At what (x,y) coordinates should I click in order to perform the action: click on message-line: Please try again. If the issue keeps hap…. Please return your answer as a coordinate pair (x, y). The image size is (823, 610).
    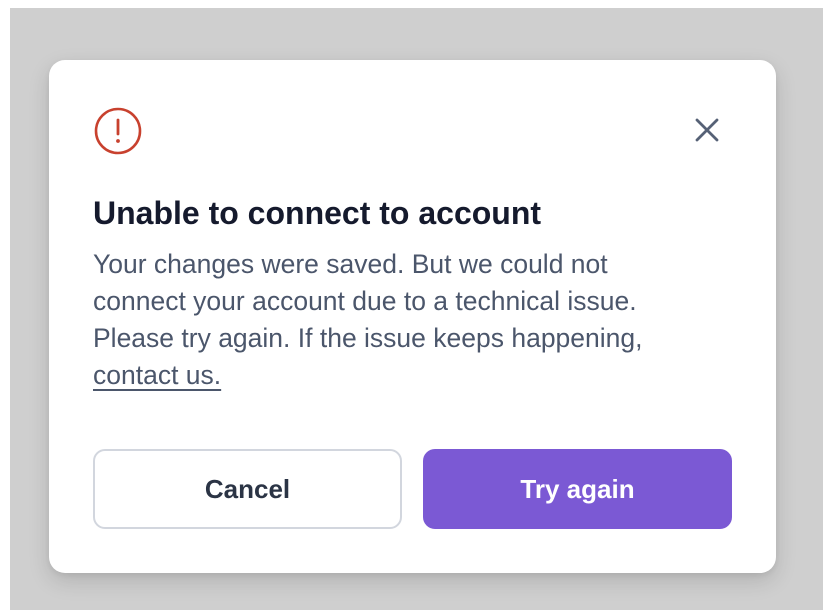
    Looking at the image, I should click on (368, 338).